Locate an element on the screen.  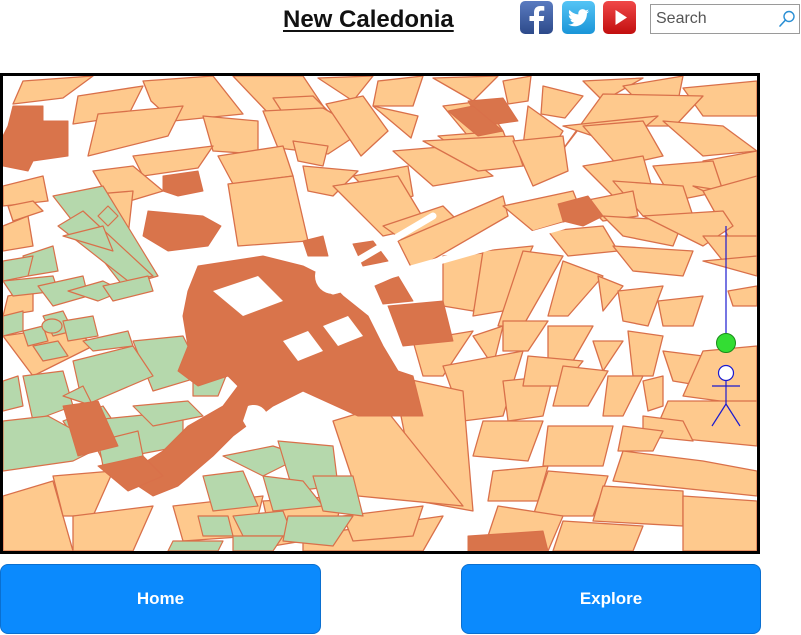
explore-button: Explore is located at coordinates (611, 599).